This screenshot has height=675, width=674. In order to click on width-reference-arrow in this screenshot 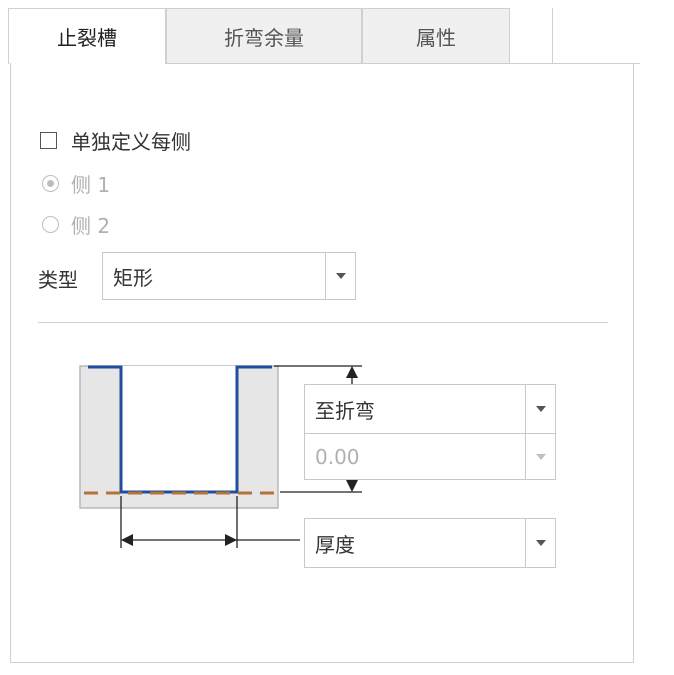, I will do `click(540, 543)`.